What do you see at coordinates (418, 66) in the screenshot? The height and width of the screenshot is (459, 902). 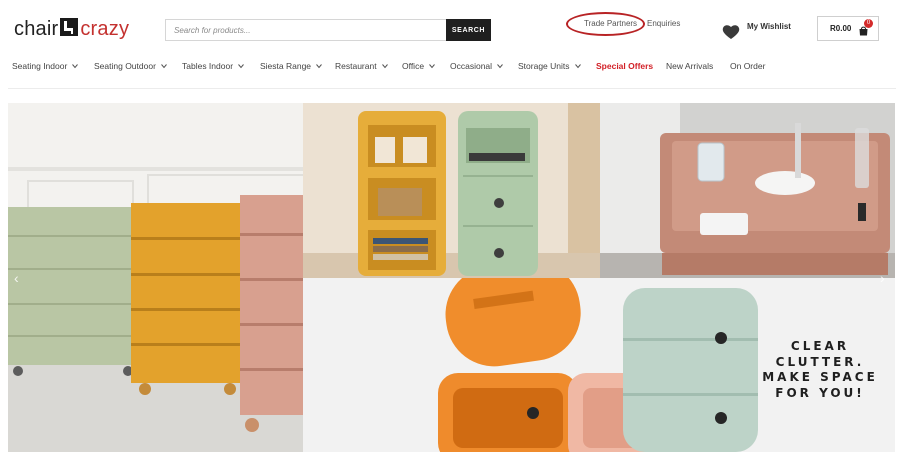 I see `nav-item-office: Office` at bounding box center [418, 66].